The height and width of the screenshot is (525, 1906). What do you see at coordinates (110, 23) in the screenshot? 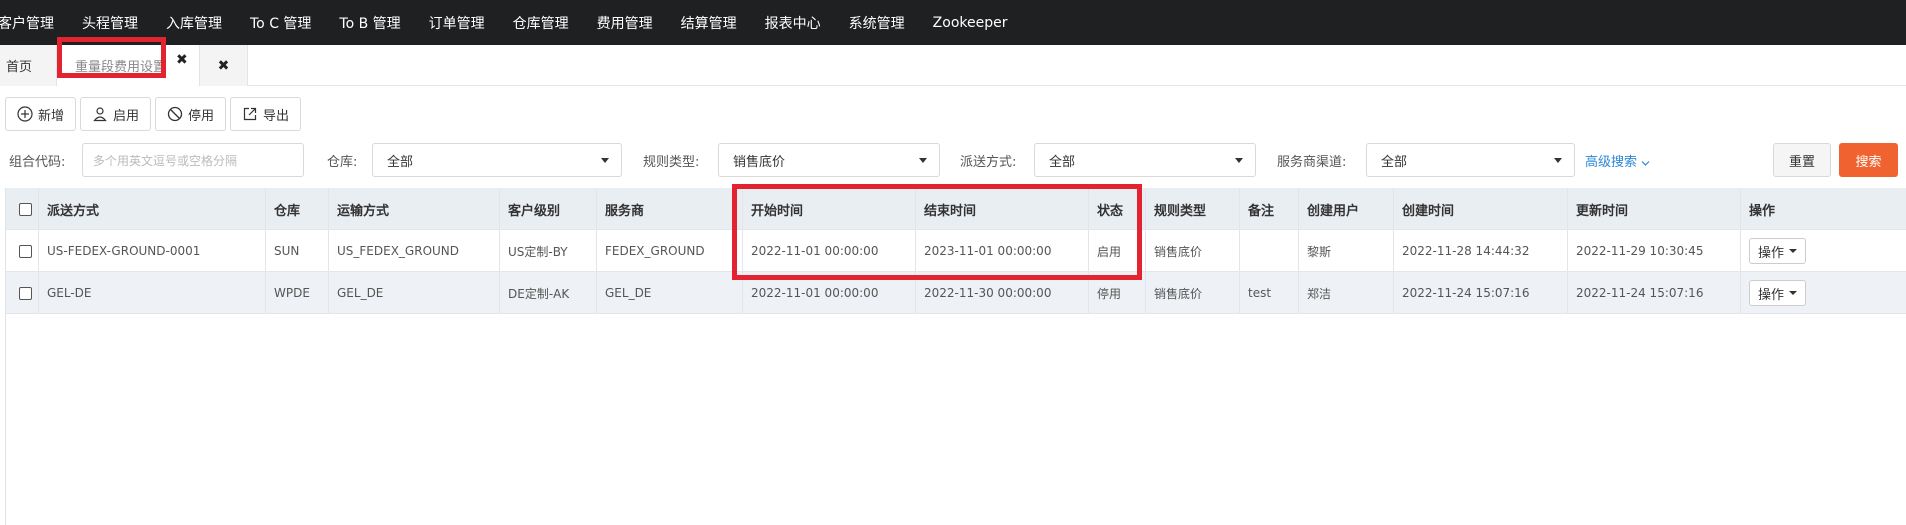
I see `nav-item-first-leg: 头程管理` at bounding box center [110, 23].